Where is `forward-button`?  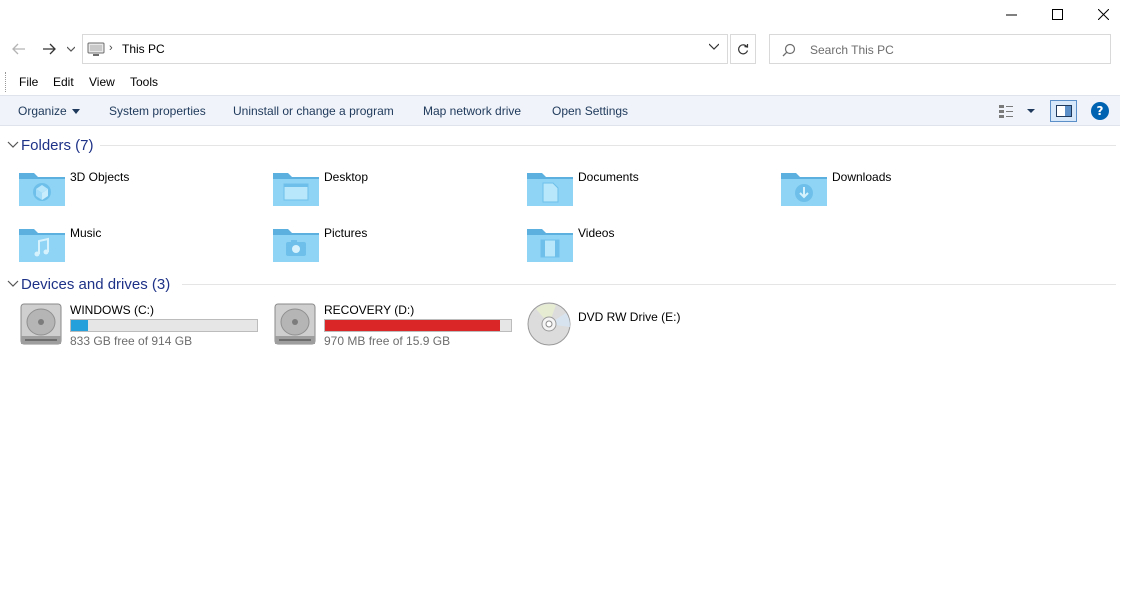 forward-button is located at coordinates (49, 49).